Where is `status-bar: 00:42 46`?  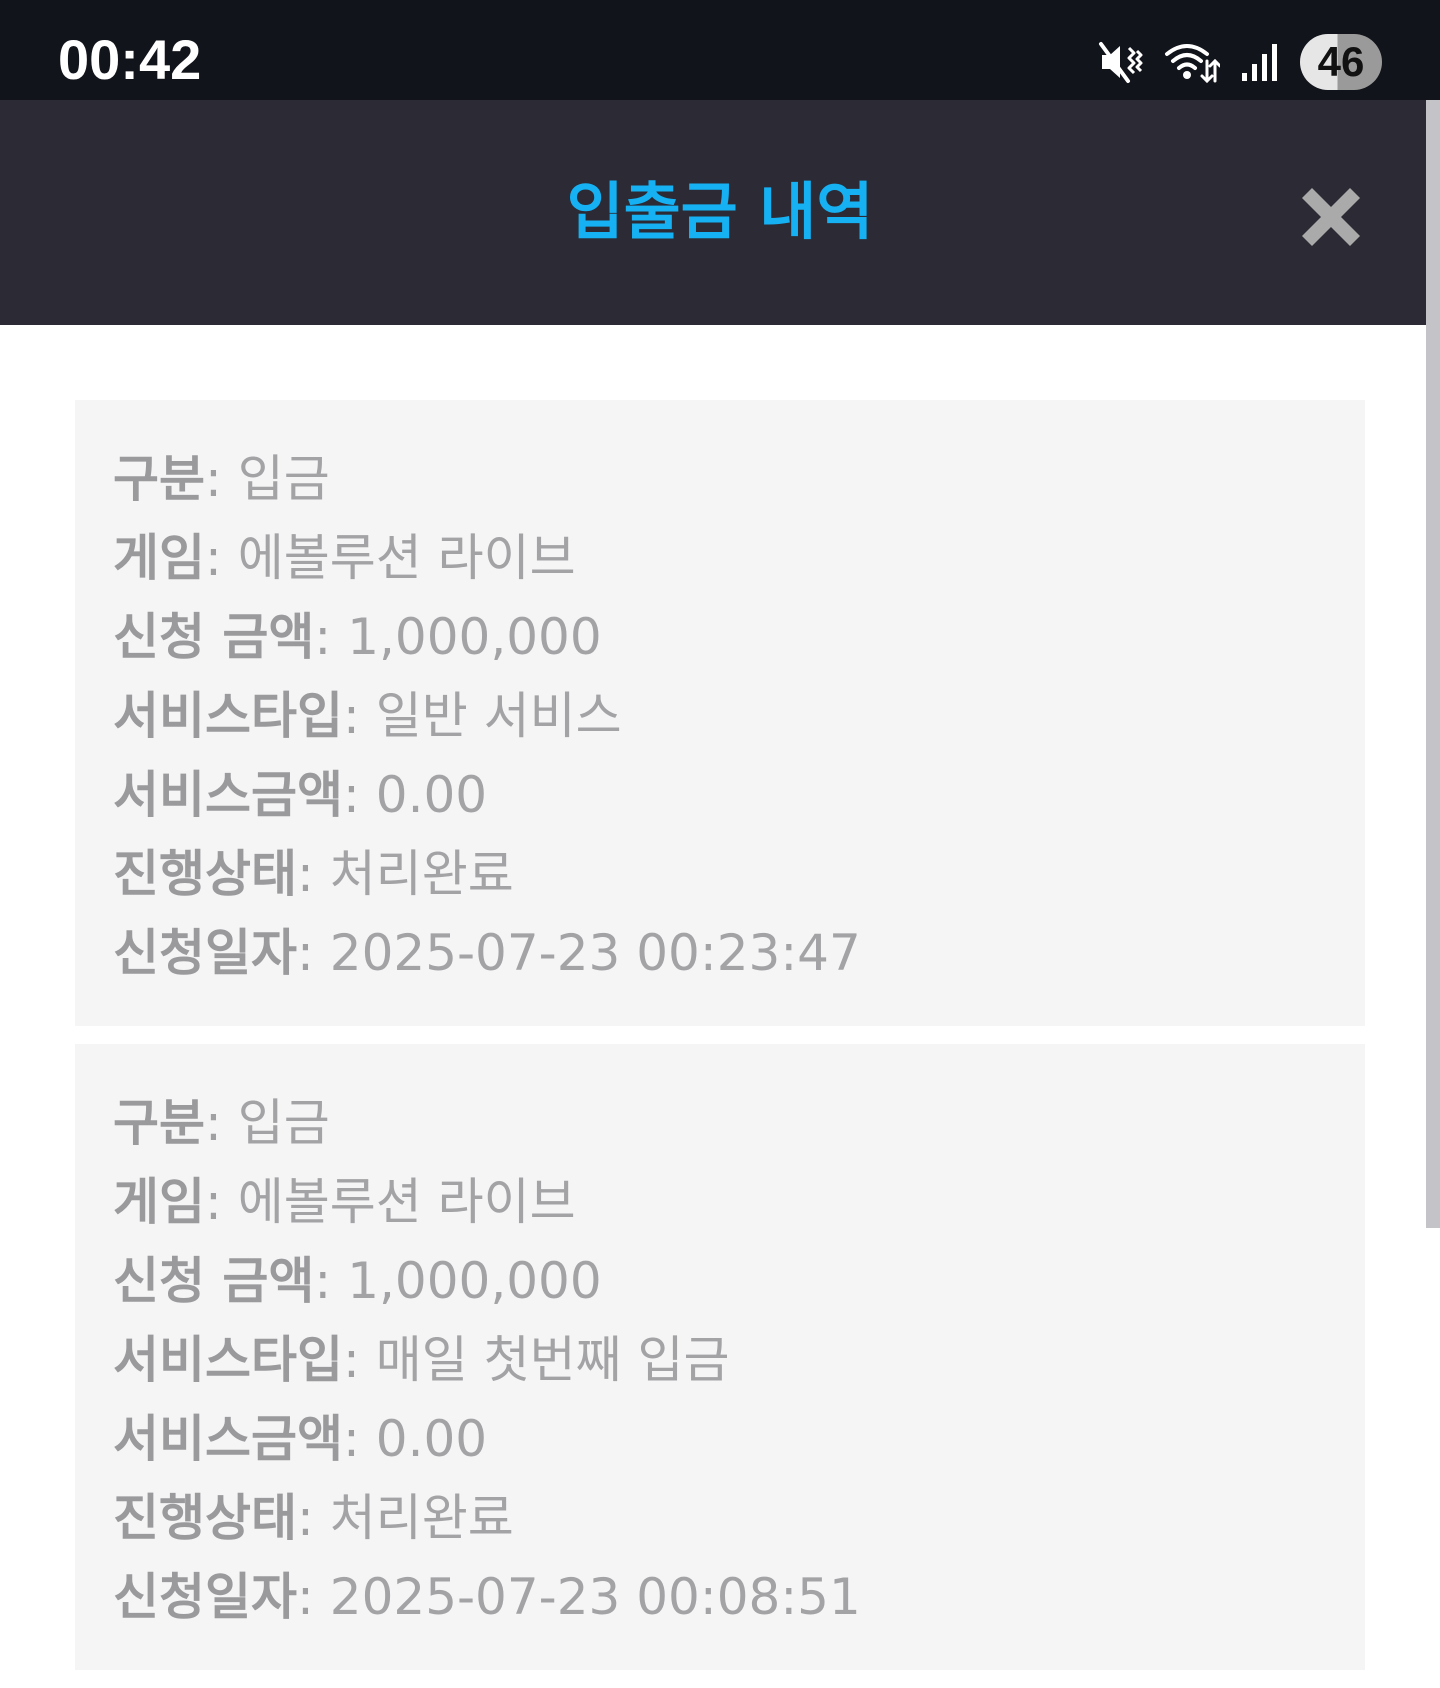
status-bar: 00:42 46 is located at coordinates (720, 50).